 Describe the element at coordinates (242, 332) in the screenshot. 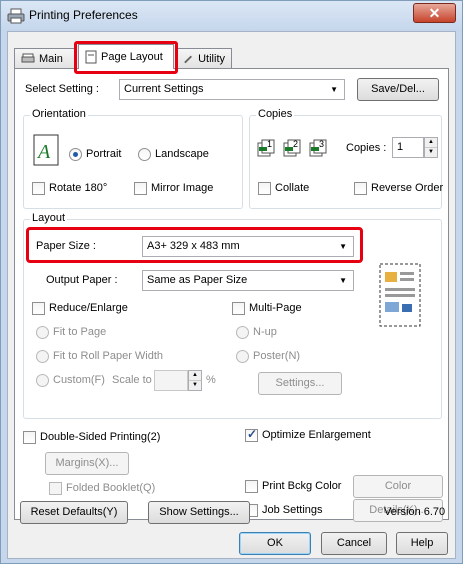

I see `n-up-radio` at that location.